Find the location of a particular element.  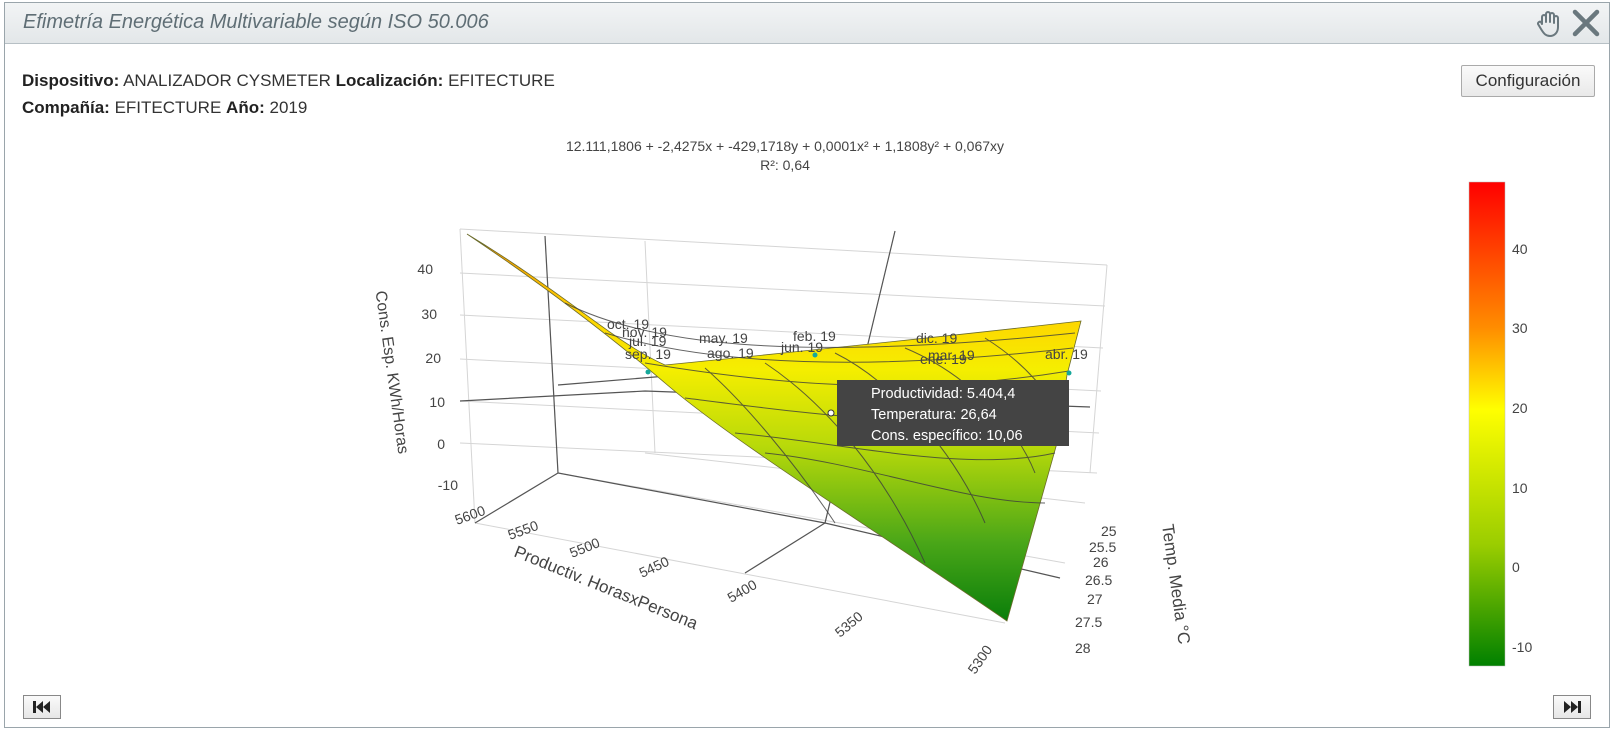

colorbar-tick-label: -10 is located at coordinates (1522, 647).